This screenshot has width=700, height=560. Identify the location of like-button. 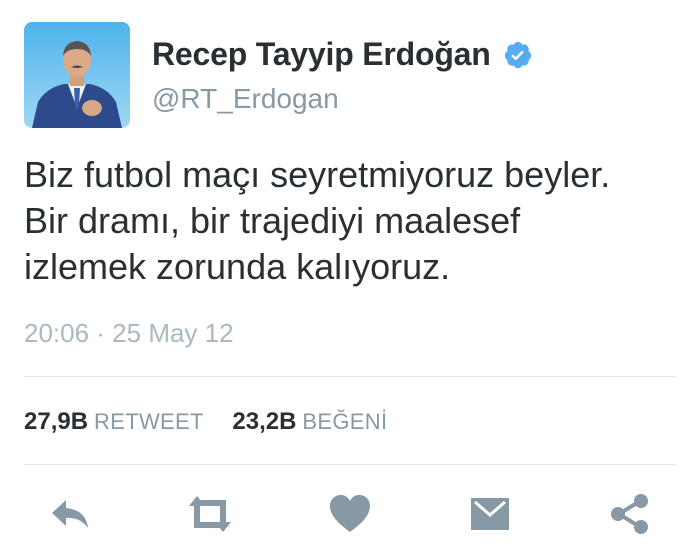
(350, 514).